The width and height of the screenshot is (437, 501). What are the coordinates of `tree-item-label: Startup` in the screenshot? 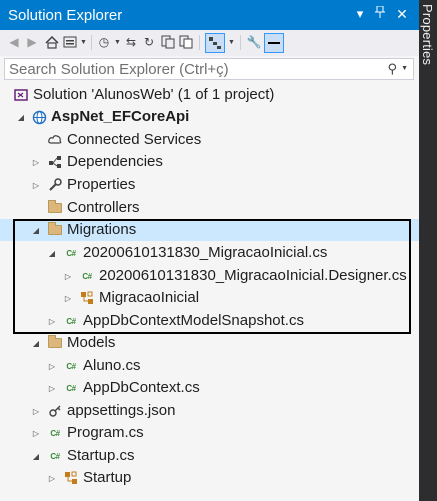 It's located at (107, 477).